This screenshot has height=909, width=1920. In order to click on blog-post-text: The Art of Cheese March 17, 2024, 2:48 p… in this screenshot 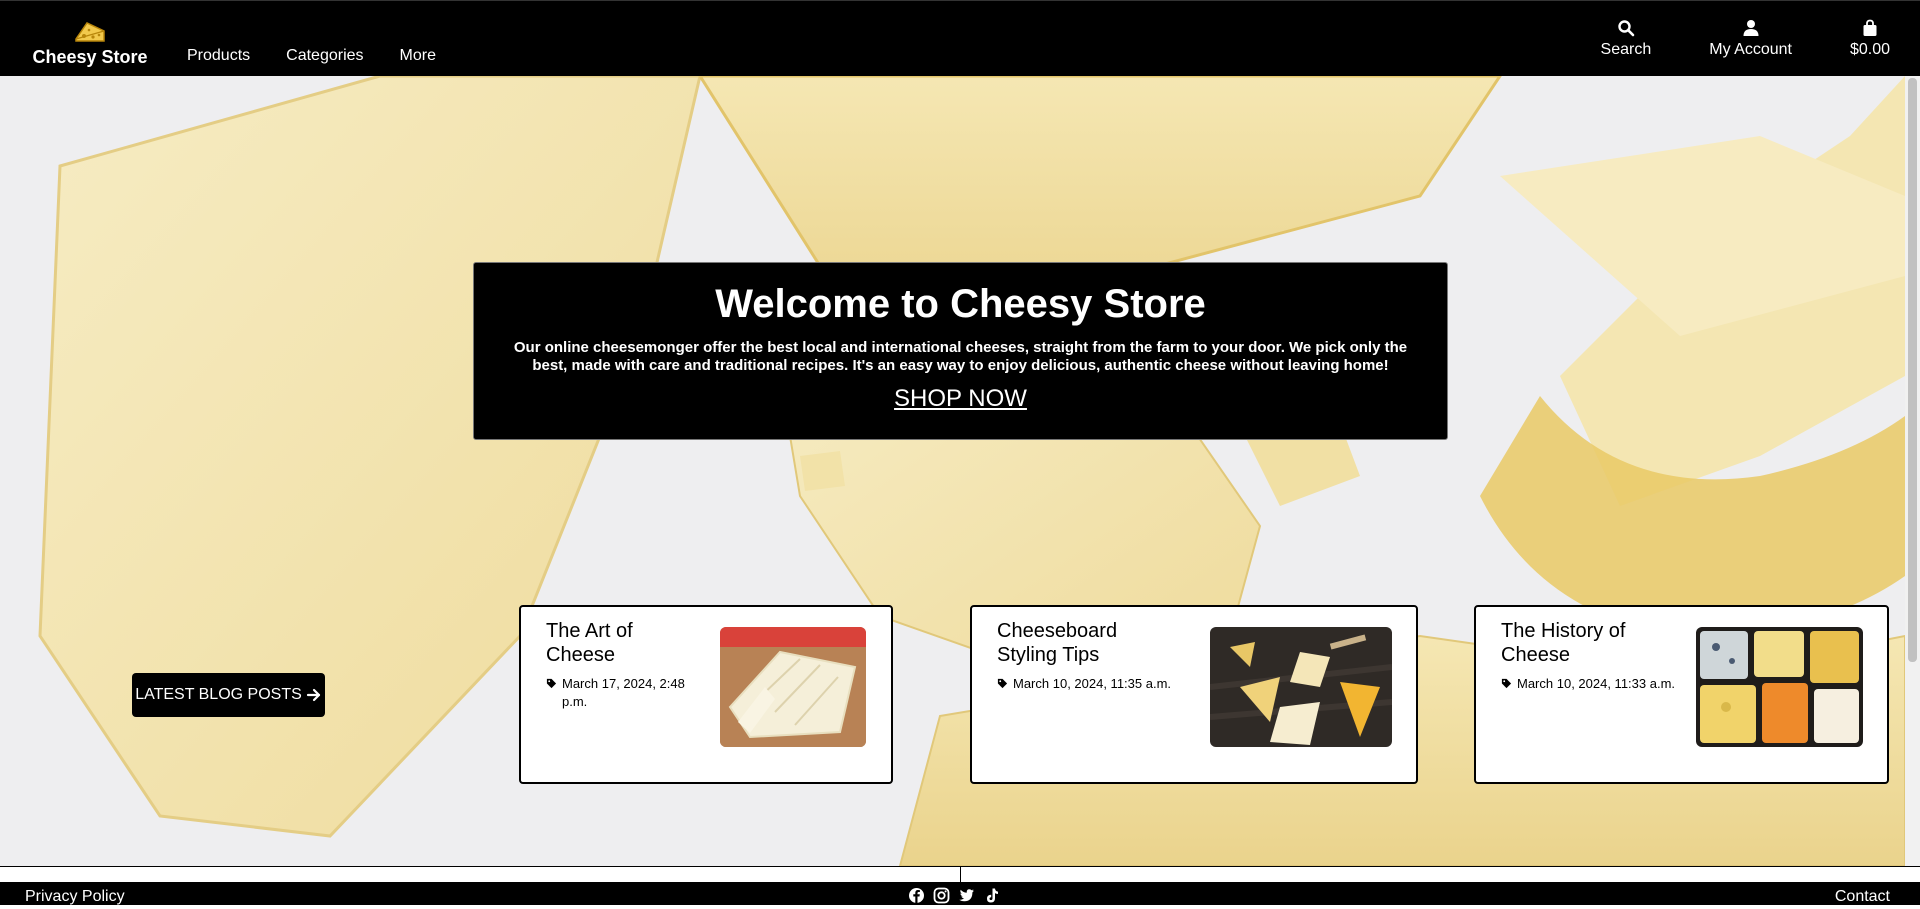, I will do `click(626, 665)`.